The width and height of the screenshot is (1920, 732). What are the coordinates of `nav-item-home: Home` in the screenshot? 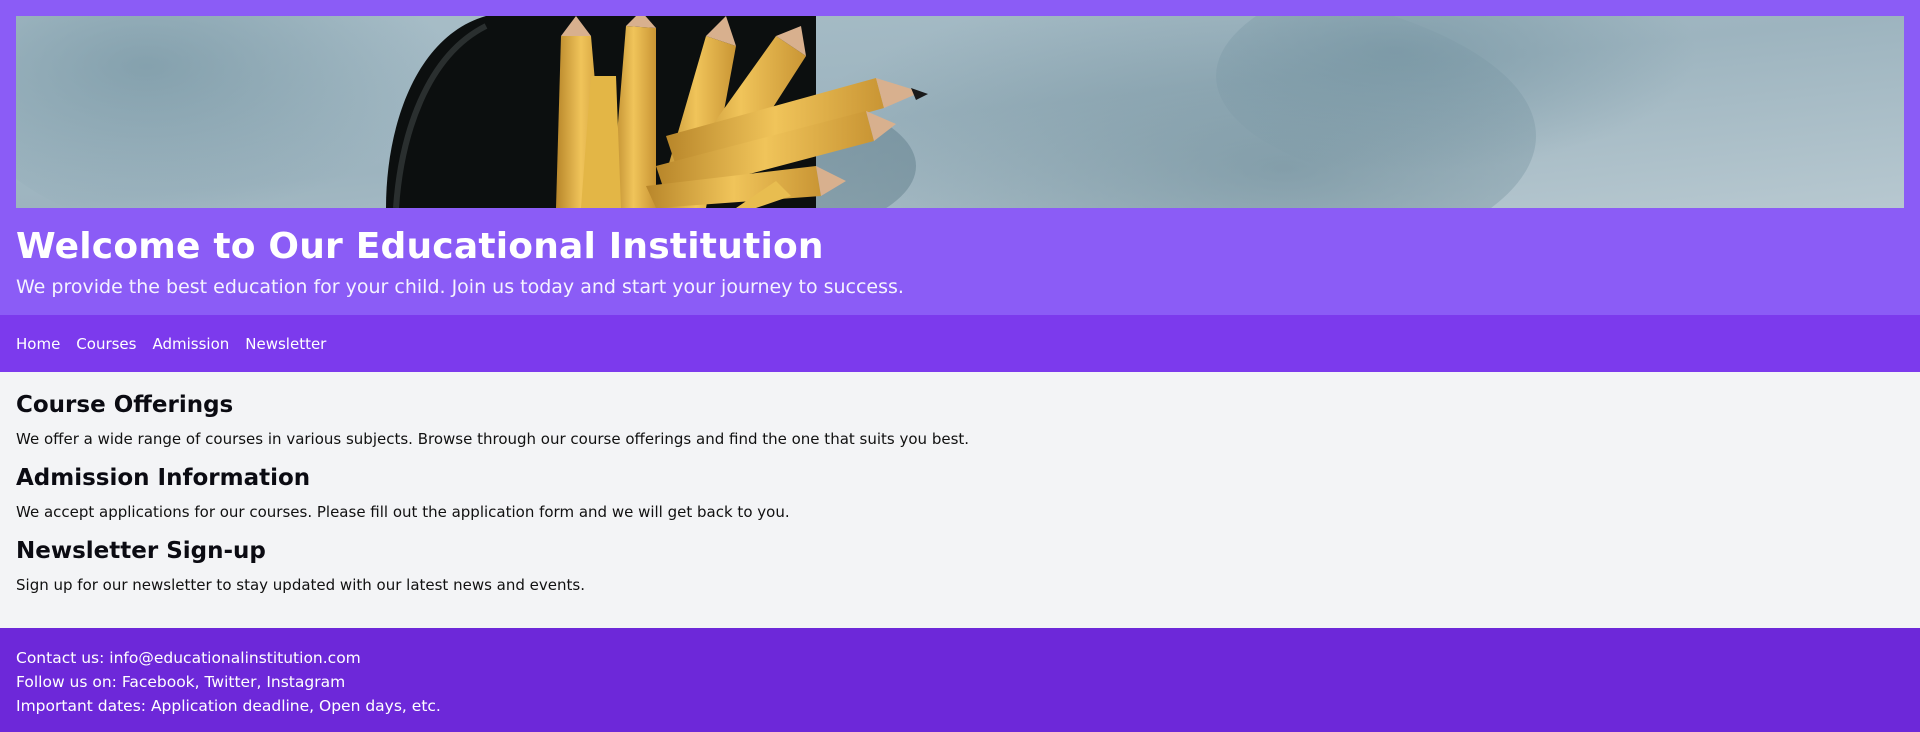 It's located at (38, 344).